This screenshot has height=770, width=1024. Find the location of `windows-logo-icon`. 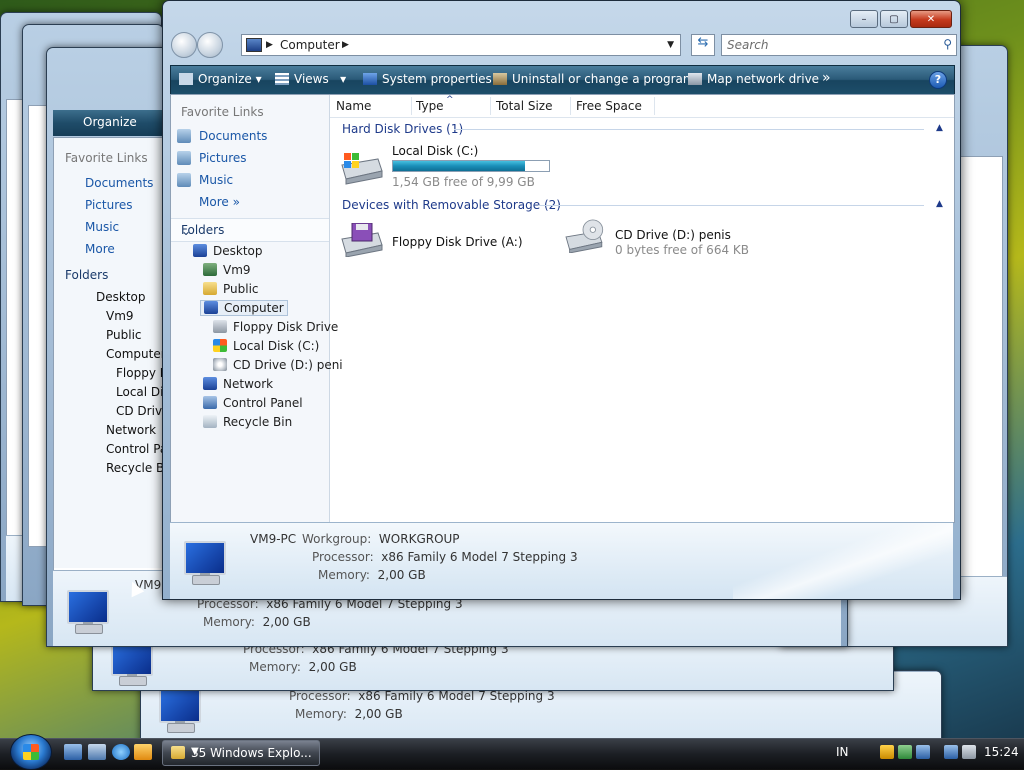

windows-logo-icon is located at coordinates (31, 752).